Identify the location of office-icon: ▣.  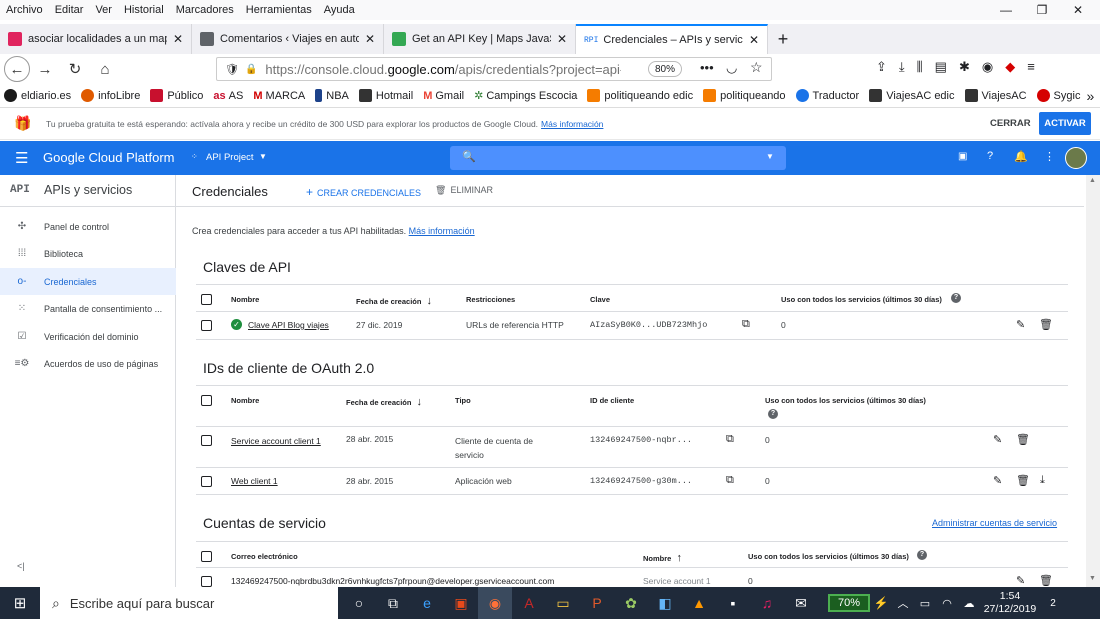
(461, 603).